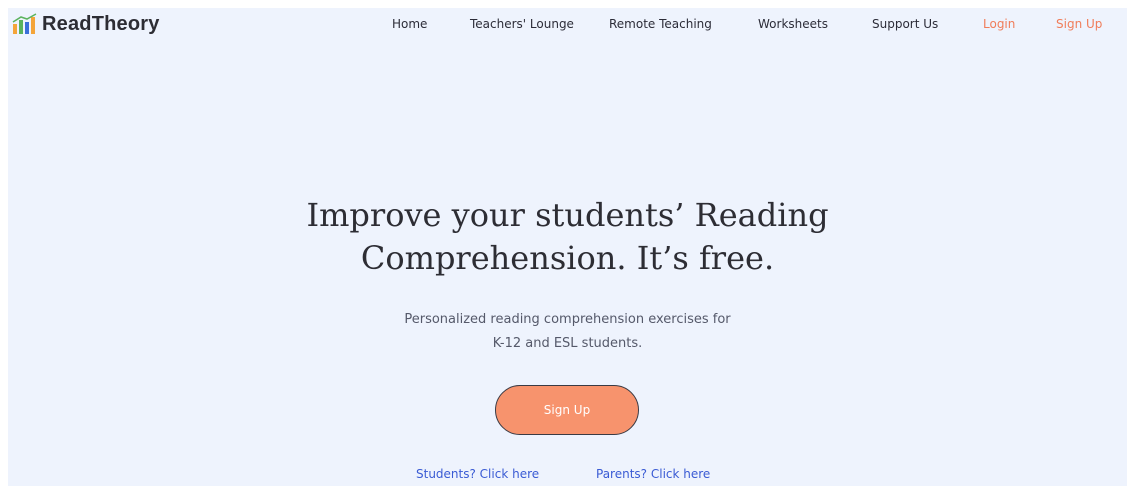  I want to click on sign-up-button: Sign Up, so click(567, 410).